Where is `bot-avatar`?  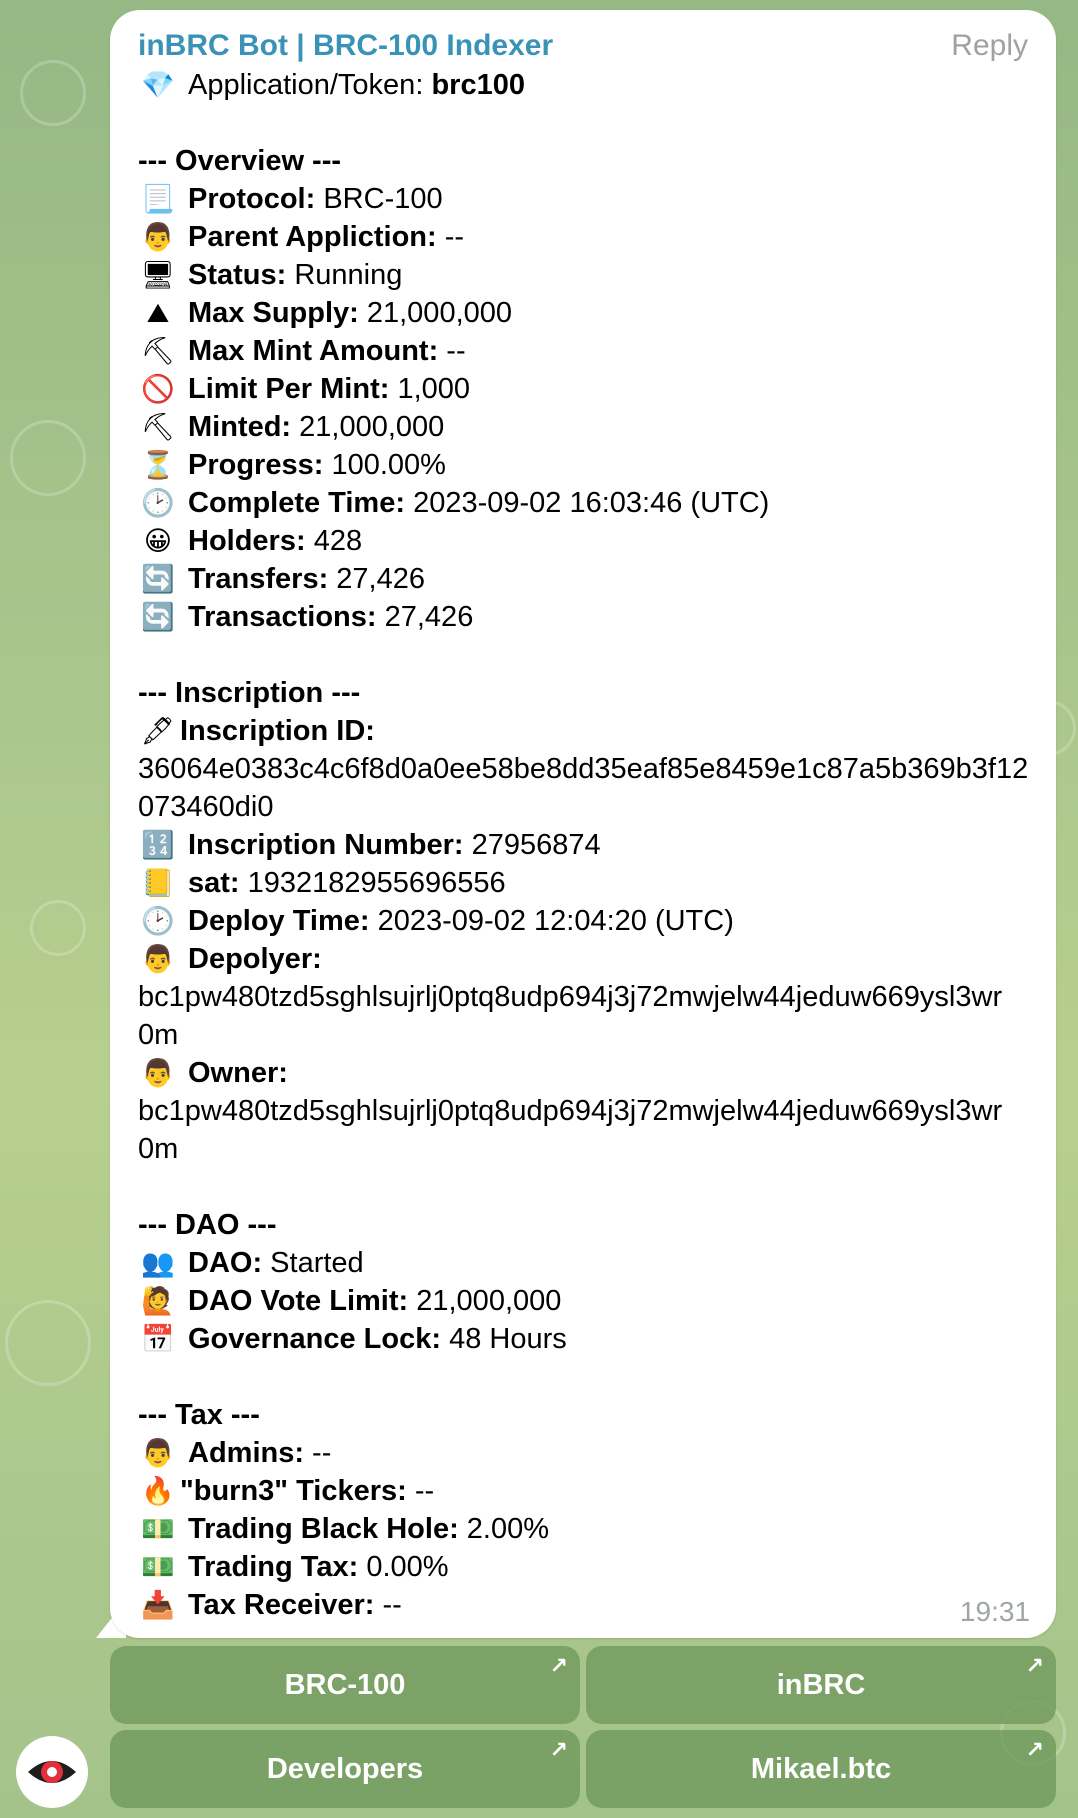
bot-avatar is located at coordinates (52, 1772).